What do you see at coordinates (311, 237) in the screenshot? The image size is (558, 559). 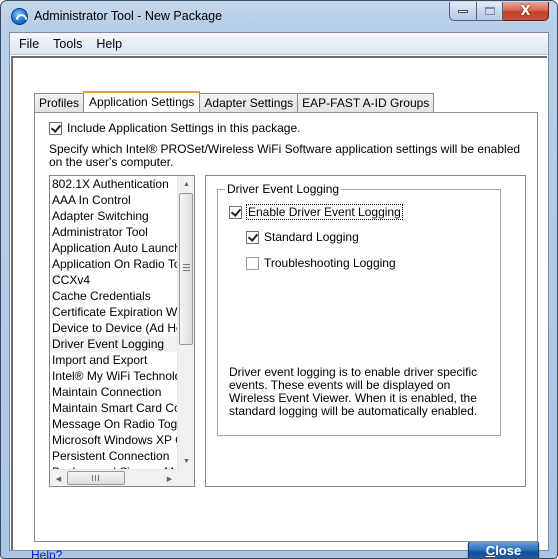 I see `standard-logging-label: Standard Logging` at bounding box center [311, 237].